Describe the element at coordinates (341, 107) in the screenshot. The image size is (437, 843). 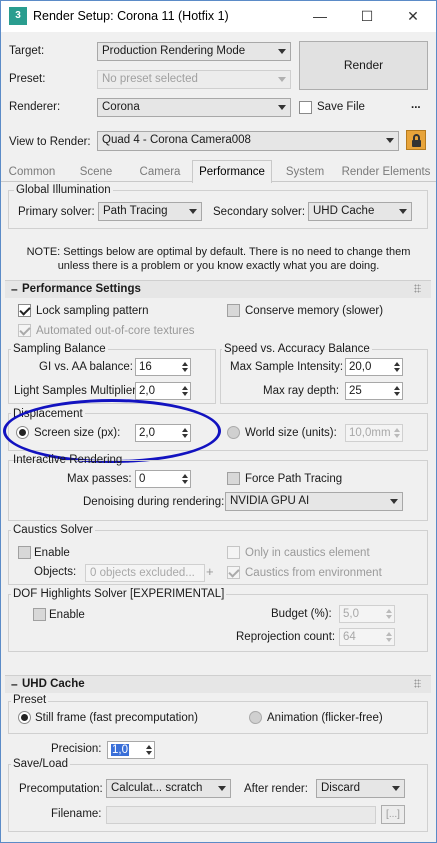
I see `save-file-label: Save File` at that location.